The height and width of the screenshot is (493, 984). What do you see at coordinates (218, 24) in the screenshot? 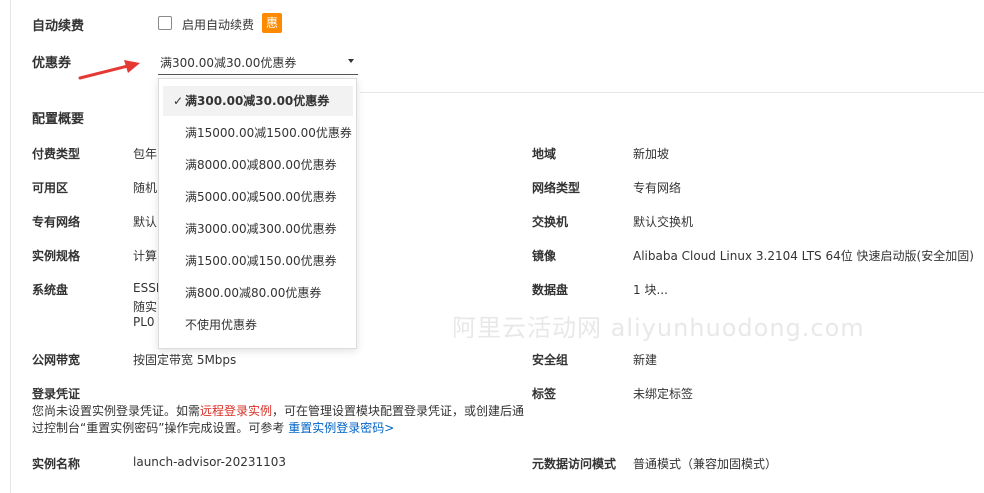
I see `auto-renew-checkbox-label: 启用自动续费` at bounding box center [218, 24].